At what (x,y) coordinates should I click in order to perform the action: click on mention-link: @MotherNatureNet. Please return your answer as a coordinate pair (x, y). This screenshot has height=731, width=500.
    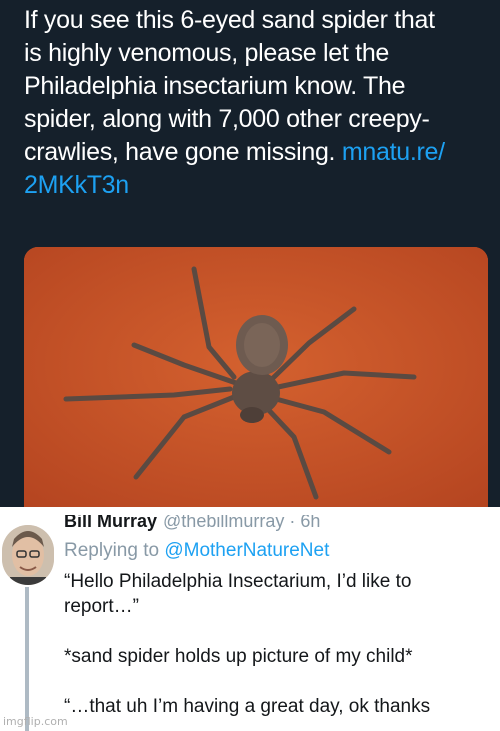
    Looking at the image, I should click on (246, 550).